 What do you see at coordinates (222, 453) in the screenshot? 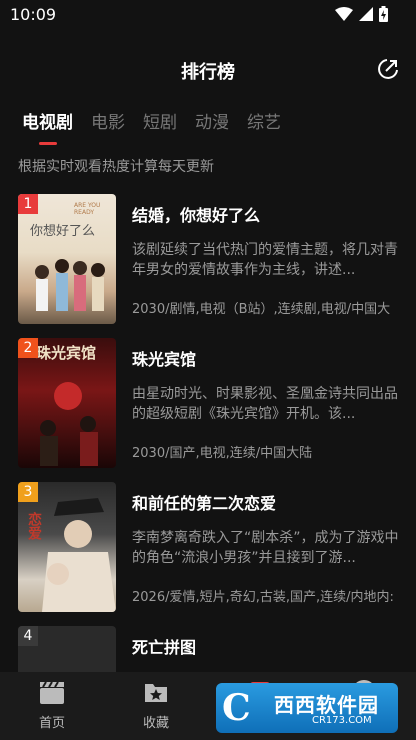
I see `item-meta: 2030/国产,电视,连续/中国大陆` at bounding box center [222, 453].